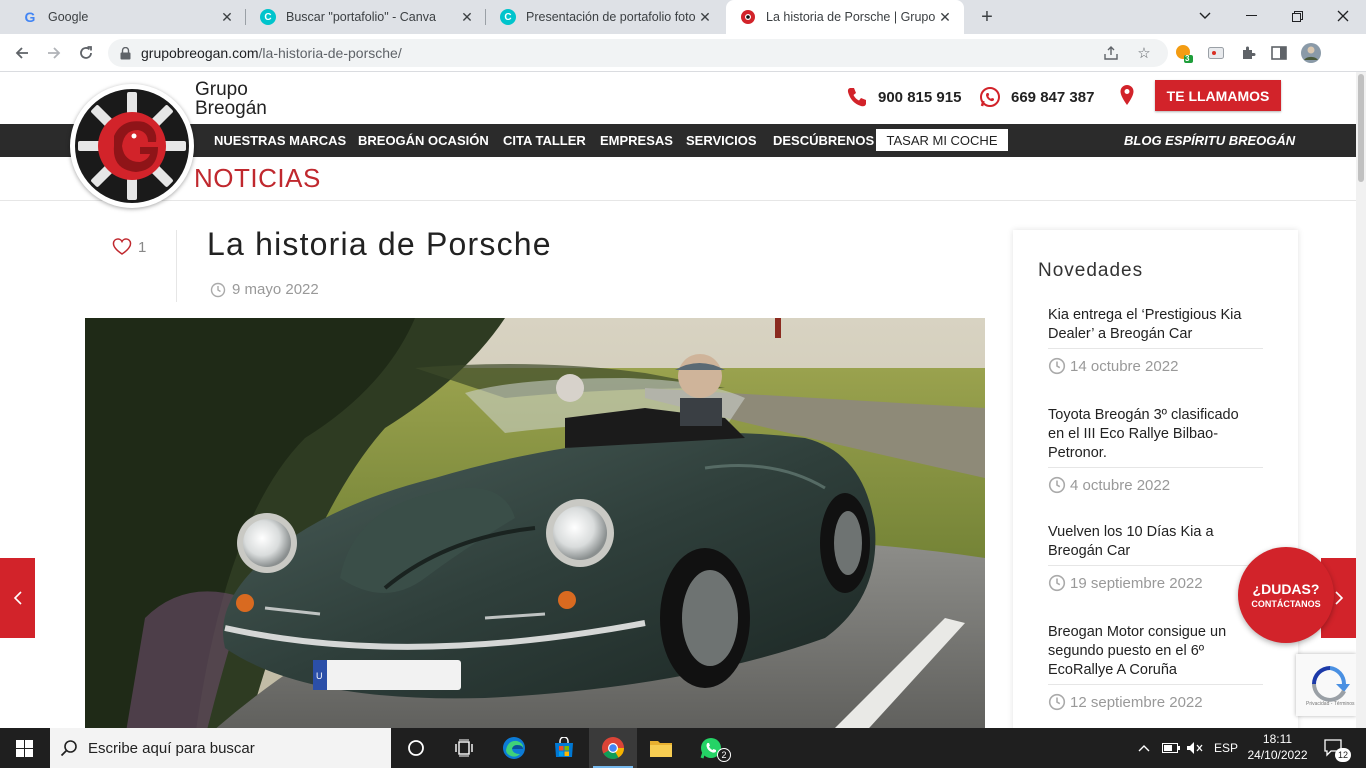  Describe the element at coordinates (125, 53) in the screenshot. I see `lock-icon` at that location.